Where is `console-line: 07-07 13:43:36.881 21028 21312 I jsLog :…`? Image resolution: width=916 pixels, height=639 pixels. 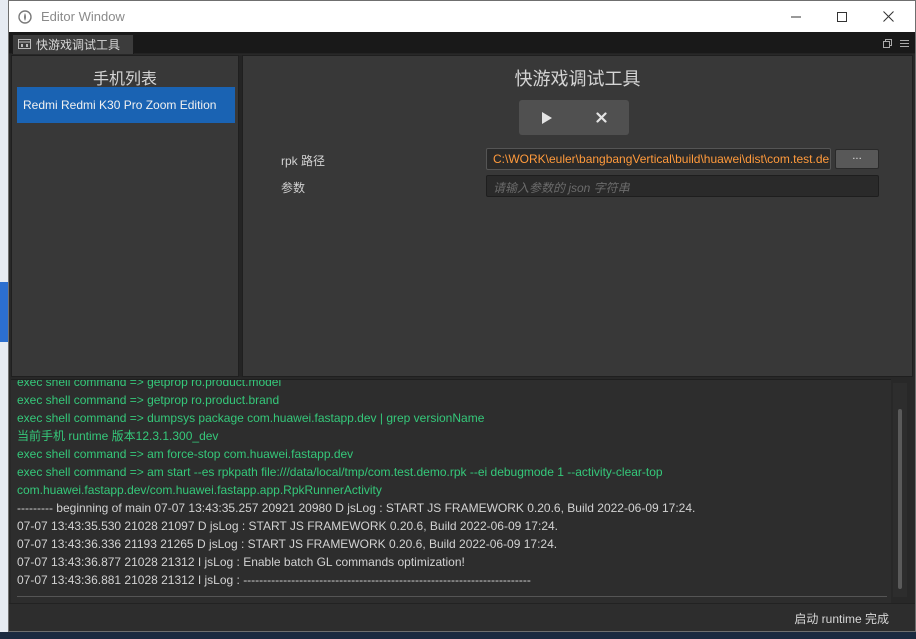 console-line: 07-07 13:43:36.881 21028 21312 I jsLog :… is located at coordinates (274, 580).